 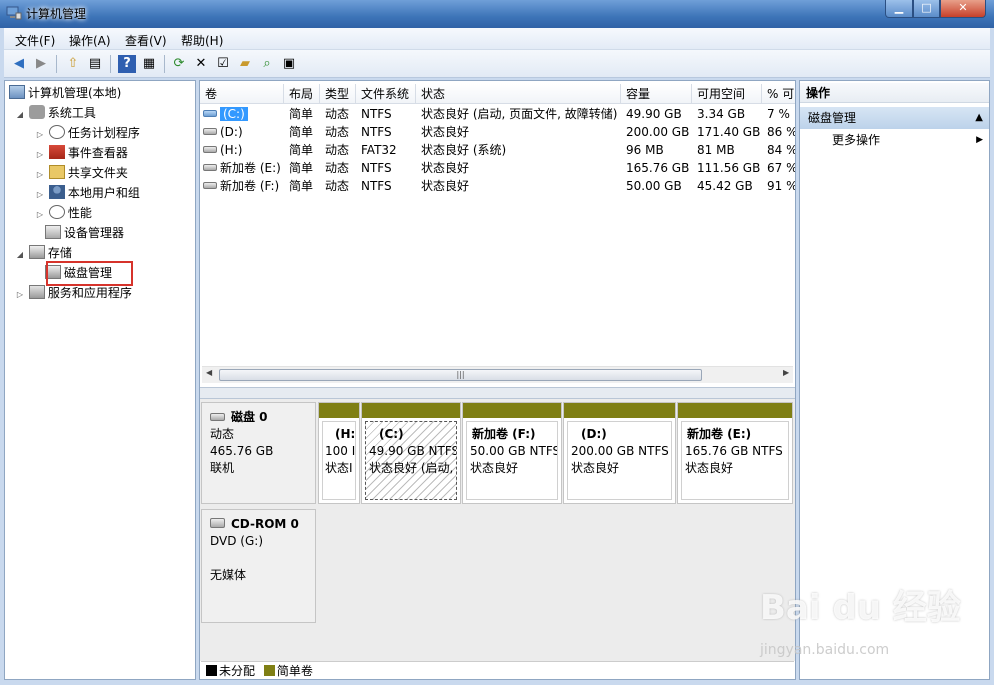 I want to click on menu-file: 文件(F), so click(x=35, y=40).